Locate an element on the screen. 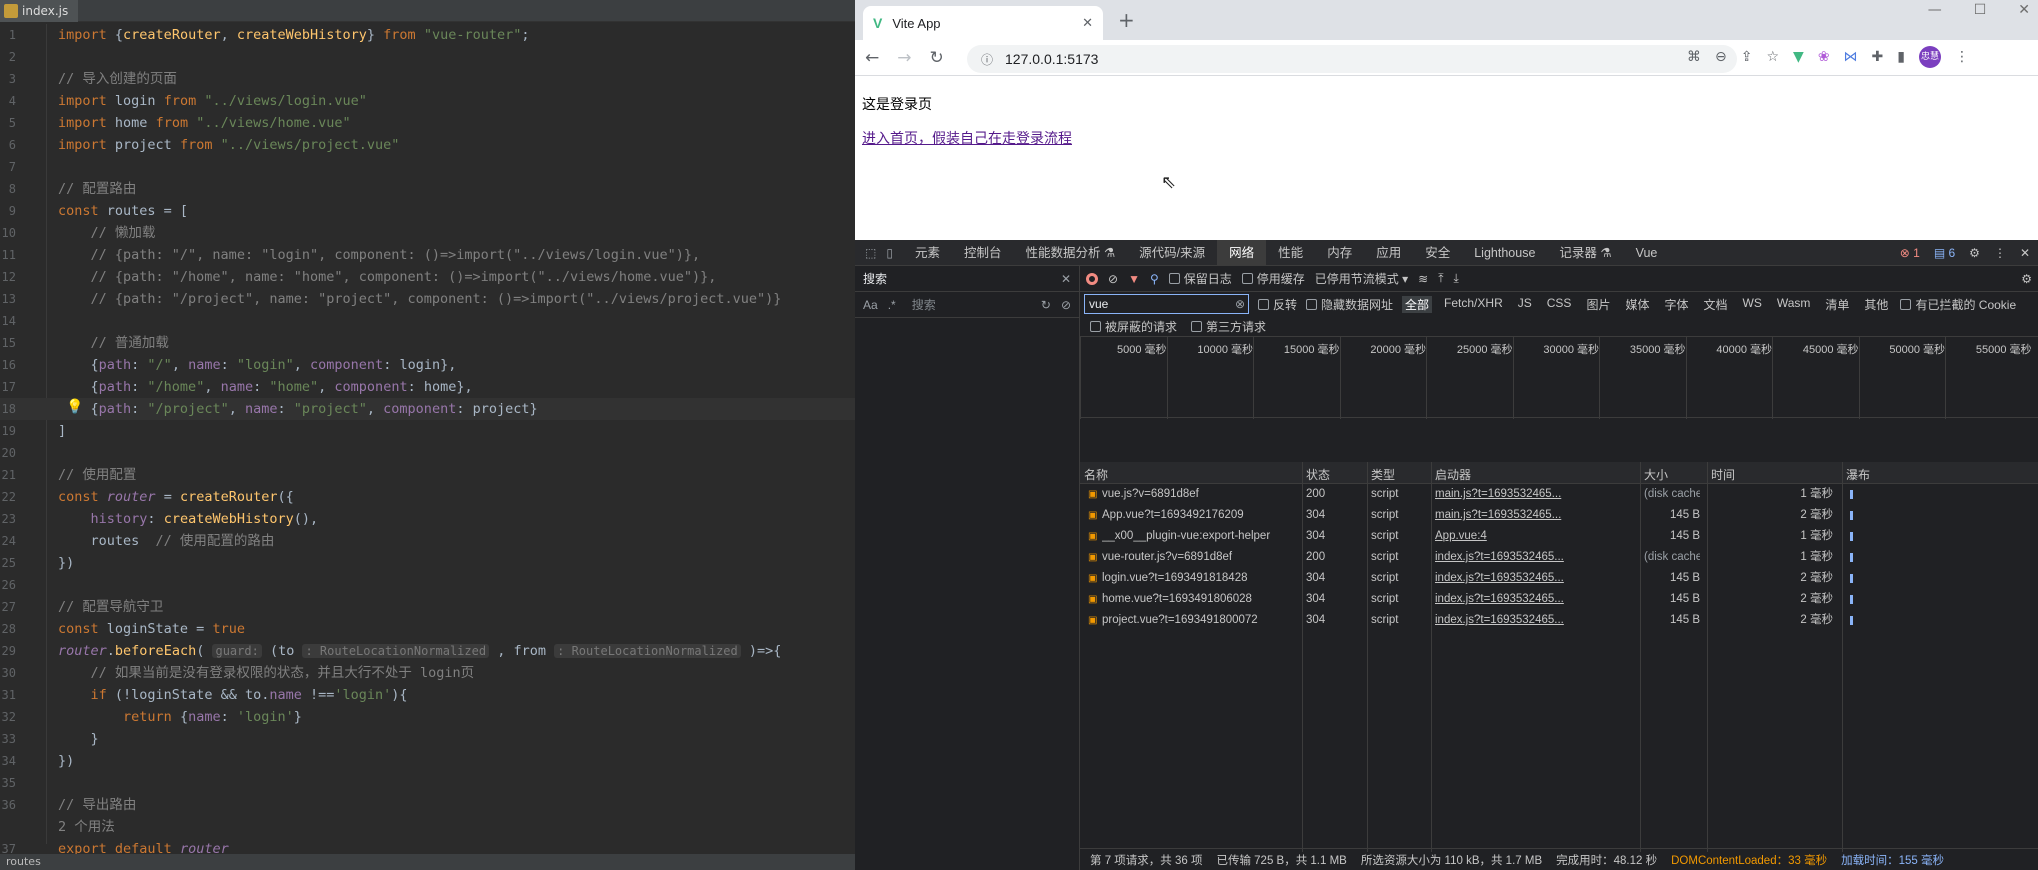  extension-icon: ❀ is located at coordinates (1824, 57).